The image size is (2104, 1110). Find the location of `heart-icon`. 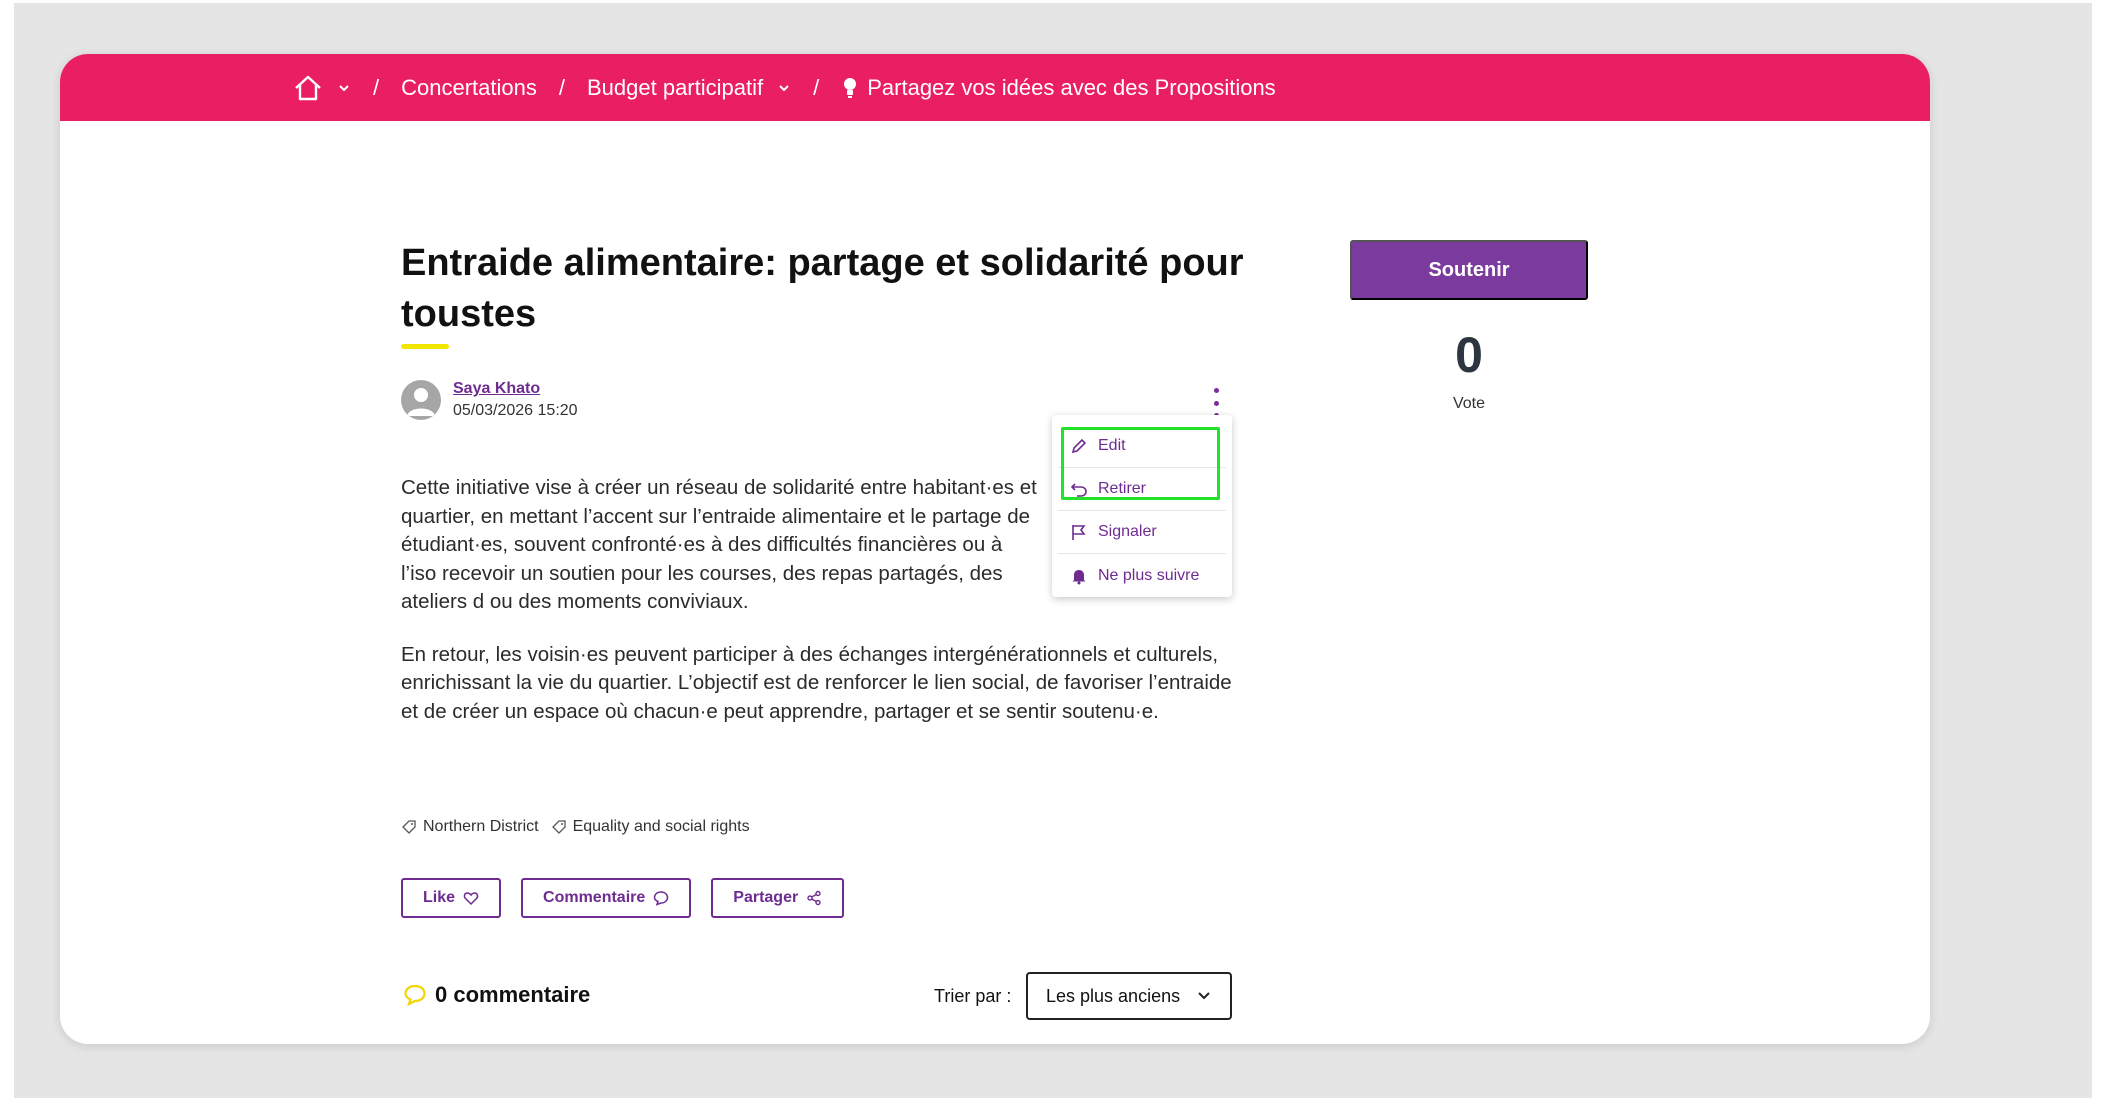

heart-icon is located at coordinates (471, 898).